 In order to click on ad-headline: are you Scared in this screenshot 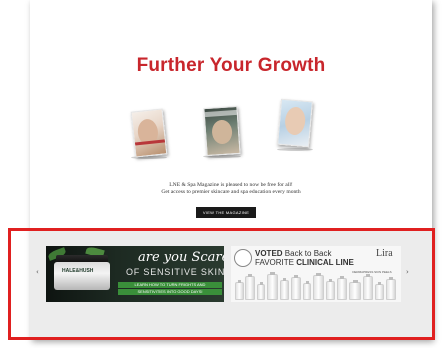, I will do `click(181, 257)`.